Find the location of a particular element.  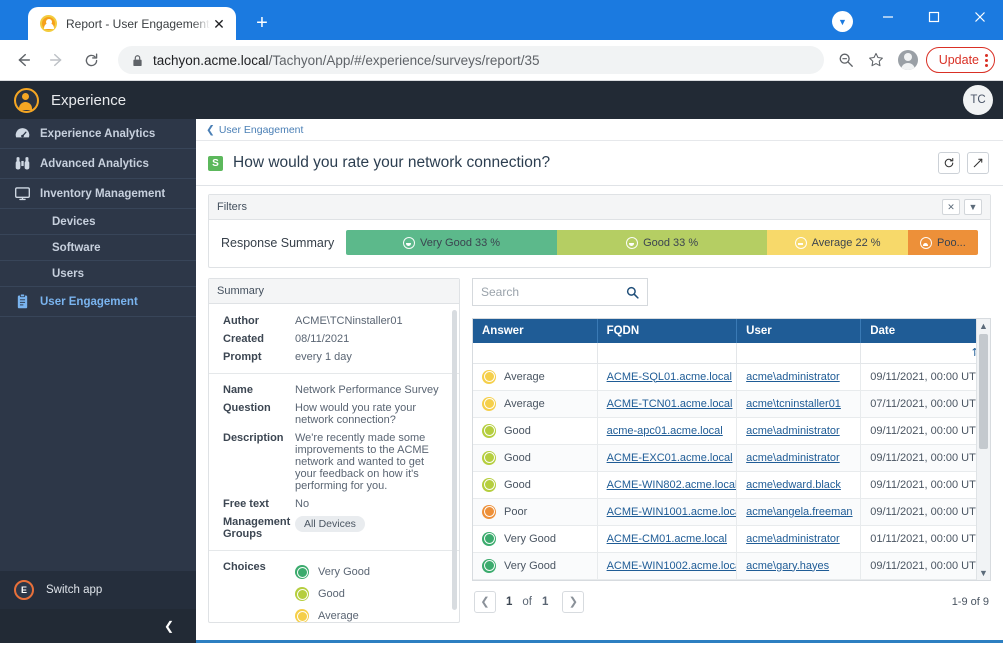

choice-item: Good is located at coordinates (370, 594).